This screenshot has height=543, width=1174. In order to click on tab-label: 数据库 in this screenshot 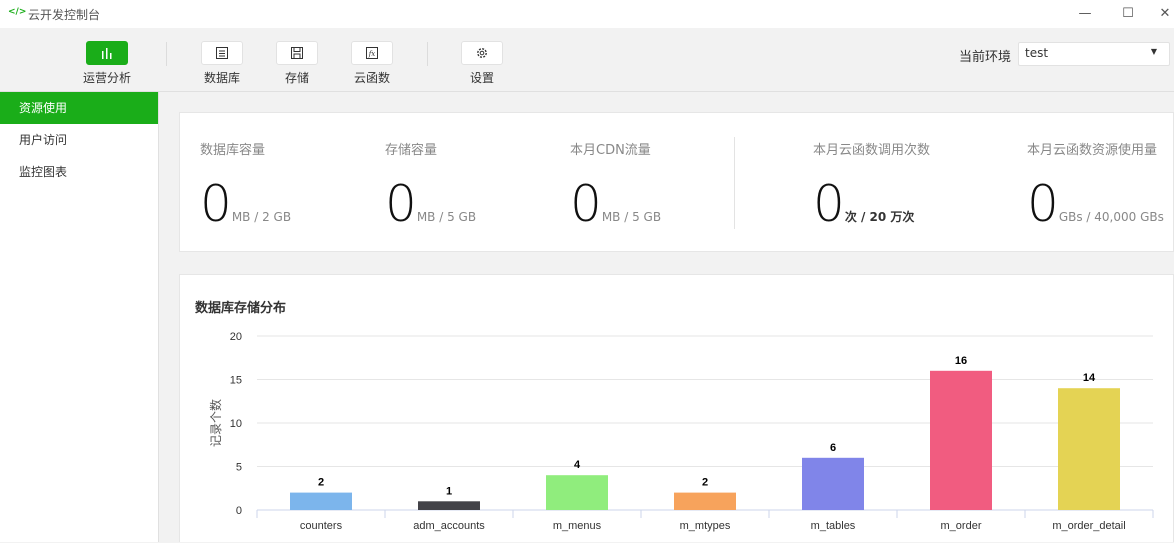, I will do `click(221, 78)`.